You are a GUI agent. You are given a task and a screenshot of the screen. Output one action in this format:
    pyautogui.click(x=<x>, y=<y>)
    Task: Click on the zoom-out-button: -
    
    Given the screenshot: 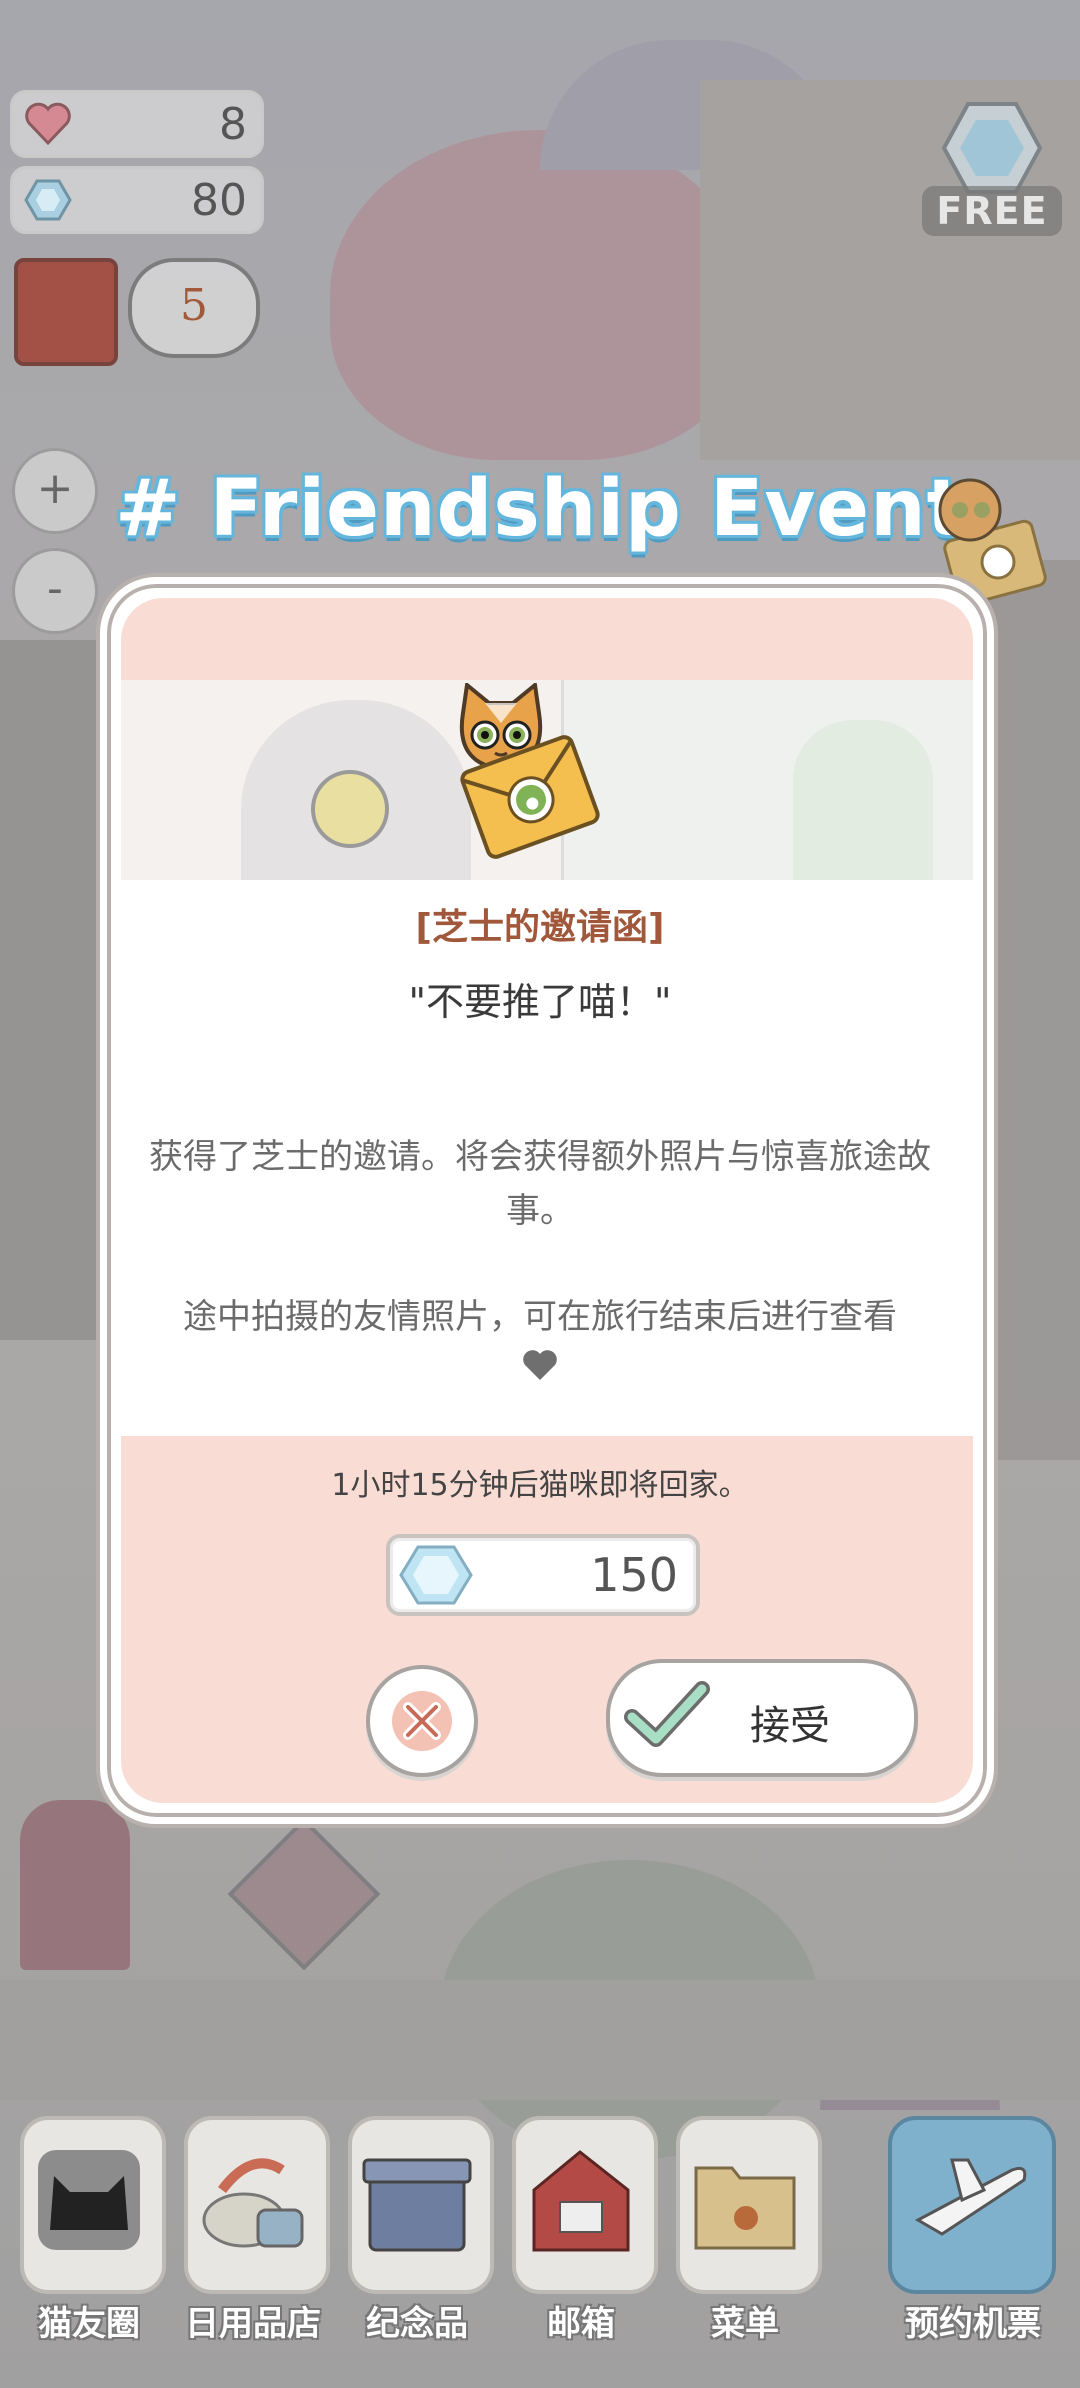 What is the action you would take?
    pyautogui.click(x=55, y=591)
    